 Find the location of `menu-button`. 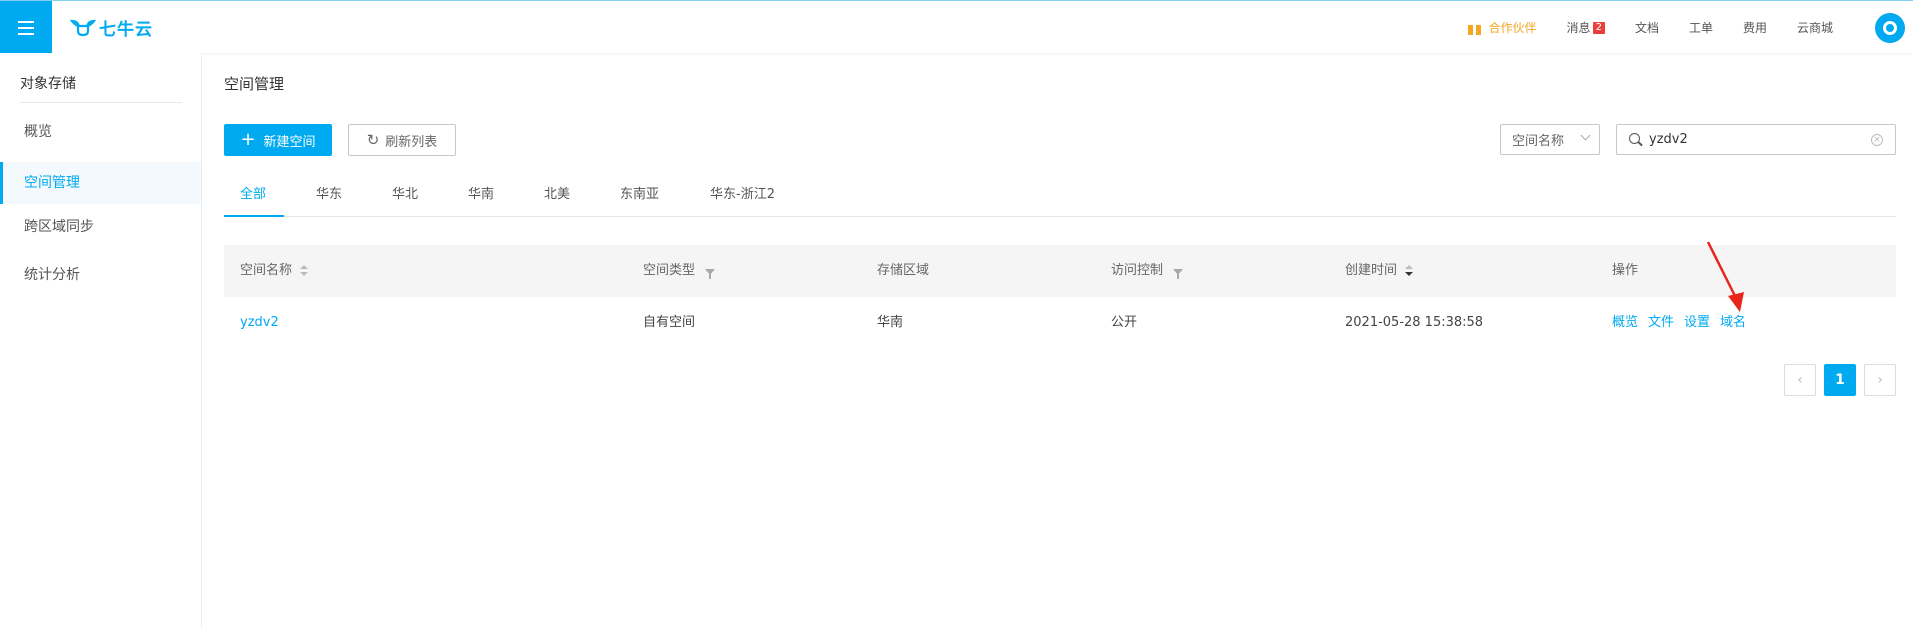

menu-button is located at coordinates (26, 27).